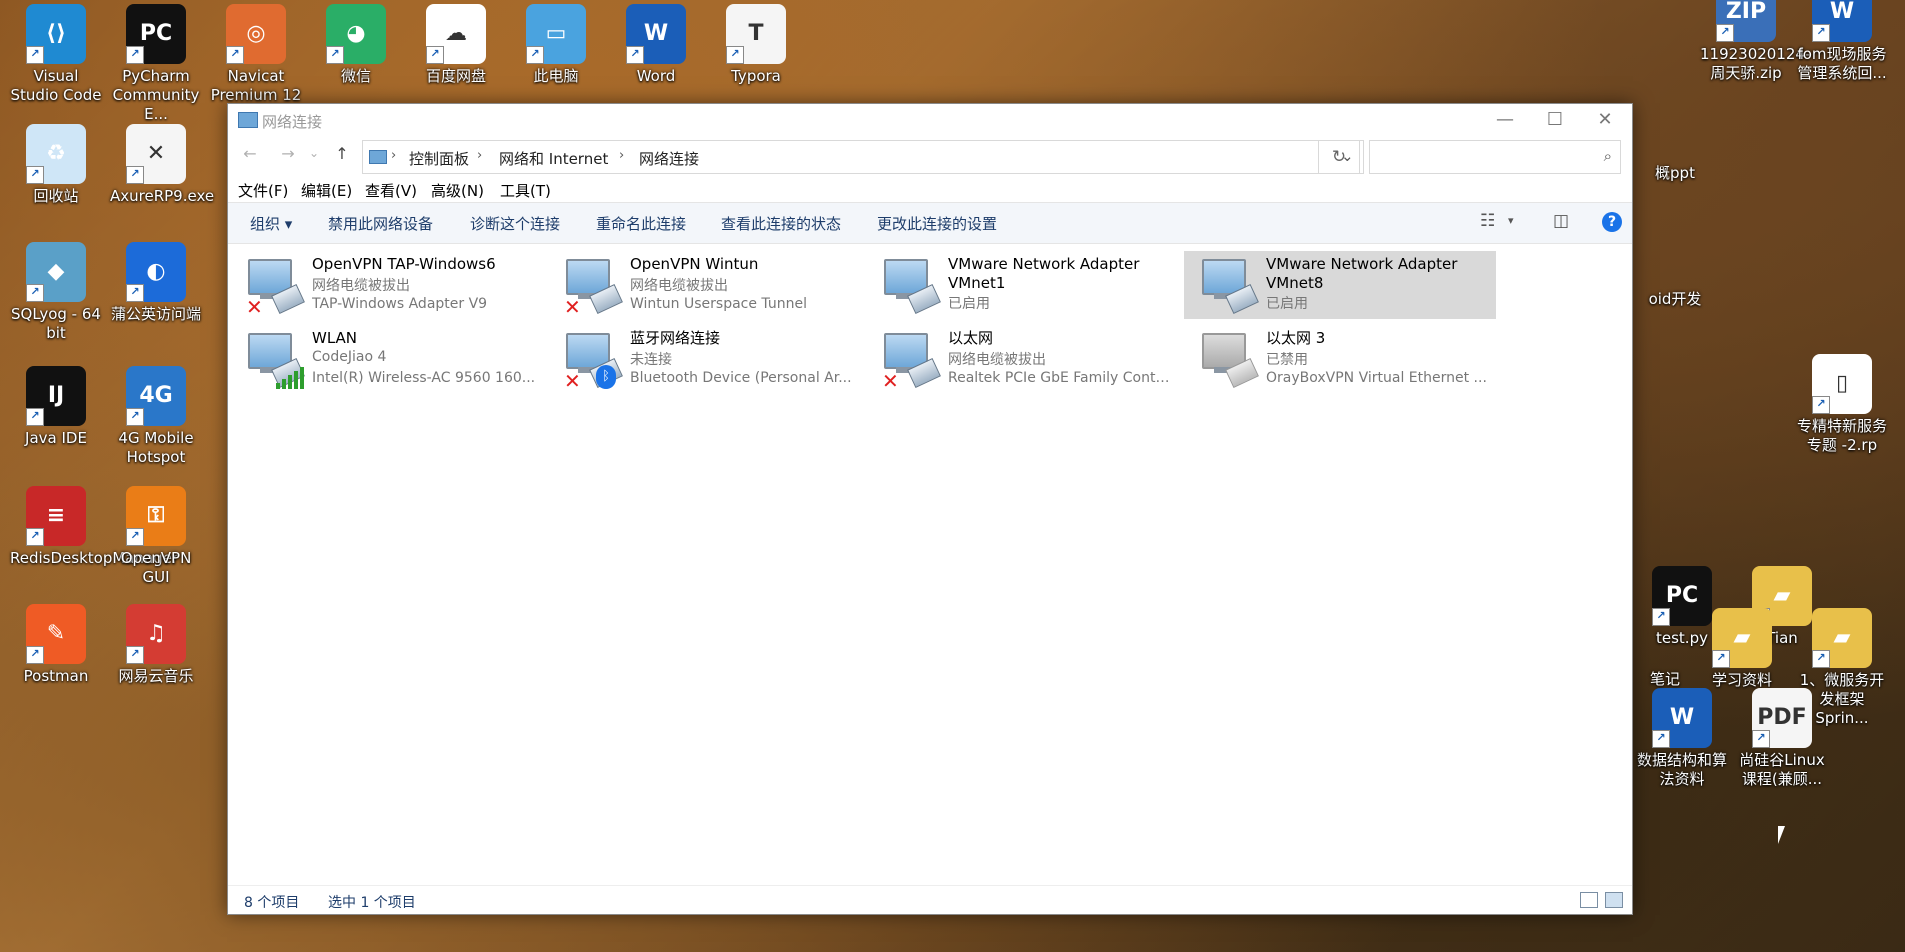  Describe the element at coordinates (56, 196) in the screenshot. I see `desktop-icon-label: 回收站` at that location.